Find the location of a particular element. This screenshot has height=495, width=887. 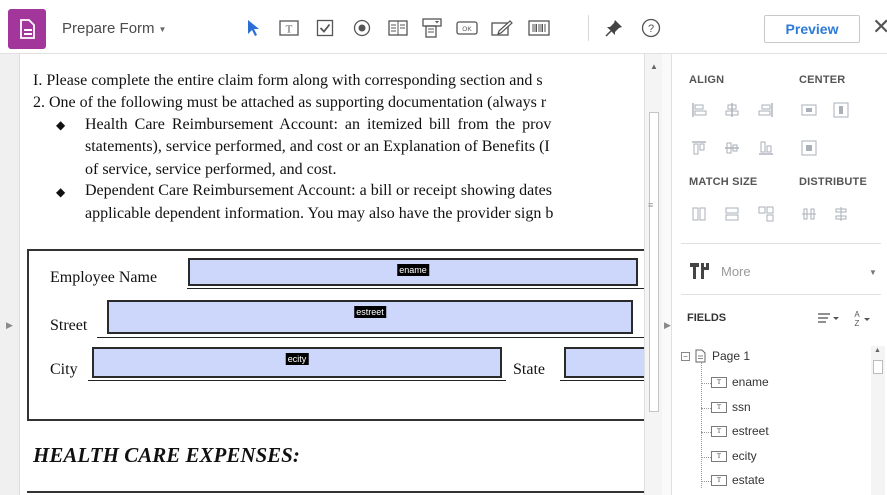

left-pane-toggle: ▶ is located at coordinates (10, 274).